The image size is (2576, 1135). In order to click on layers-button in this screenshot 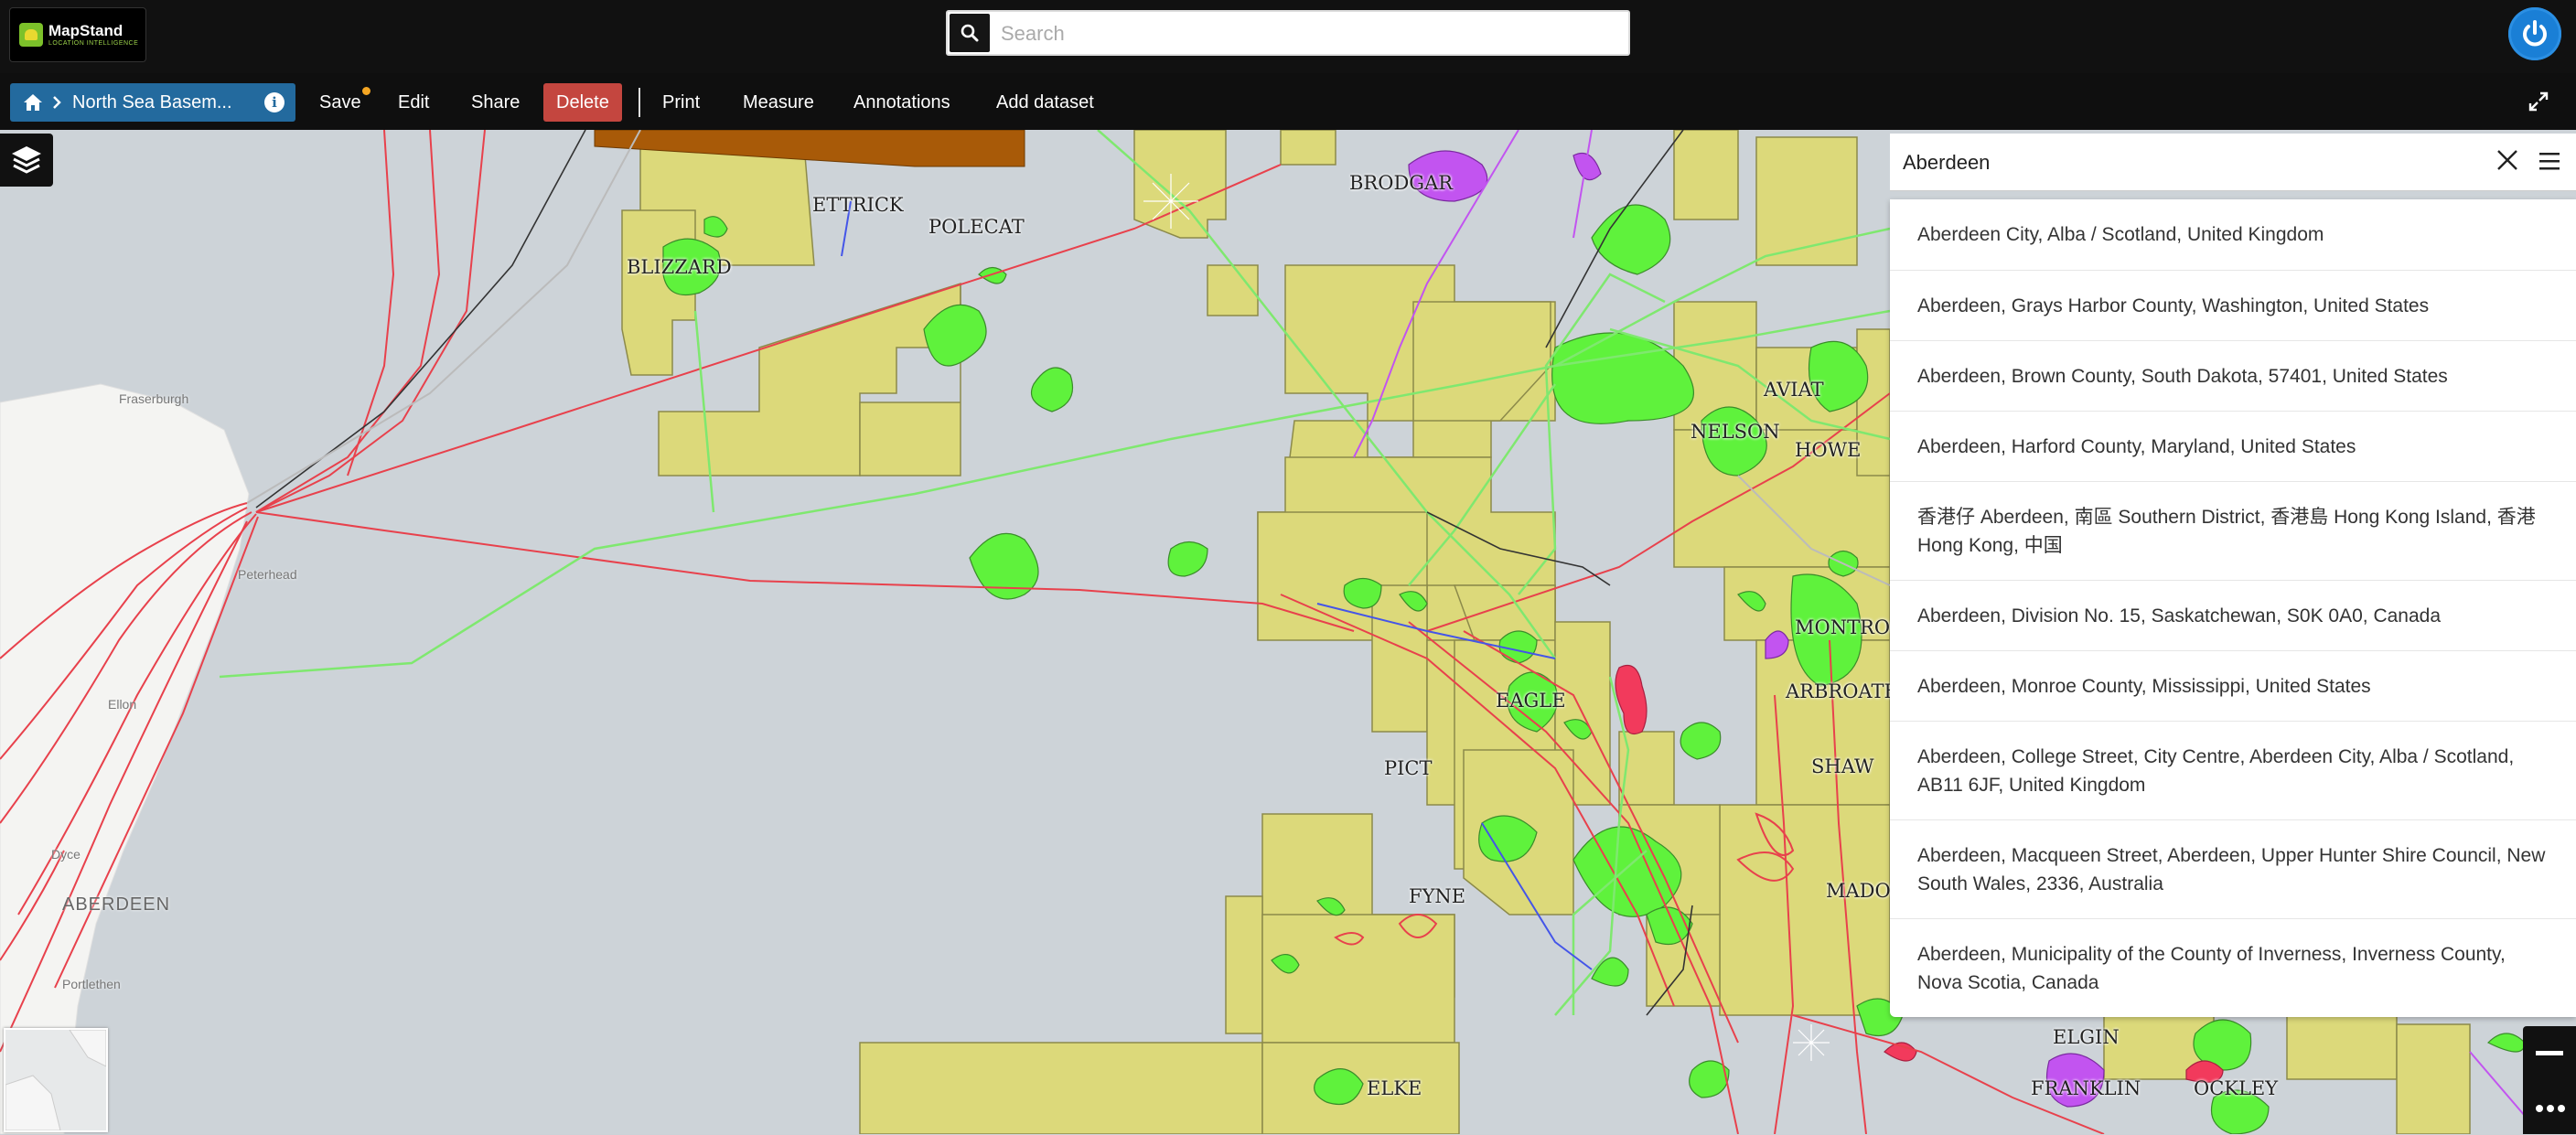, I will do `click(27, 160)`.